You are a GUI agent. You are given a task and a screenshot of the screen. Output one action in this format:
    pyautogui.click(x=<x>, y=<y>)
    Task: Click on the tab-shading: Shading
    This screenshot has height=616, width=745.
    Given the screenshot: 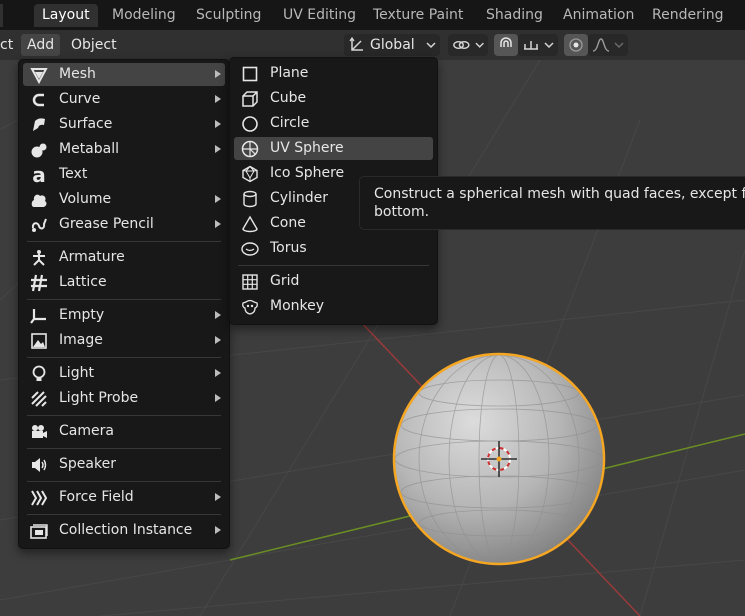 What is the action you would take?
    pyautogui.click(x=514, y=15)
    